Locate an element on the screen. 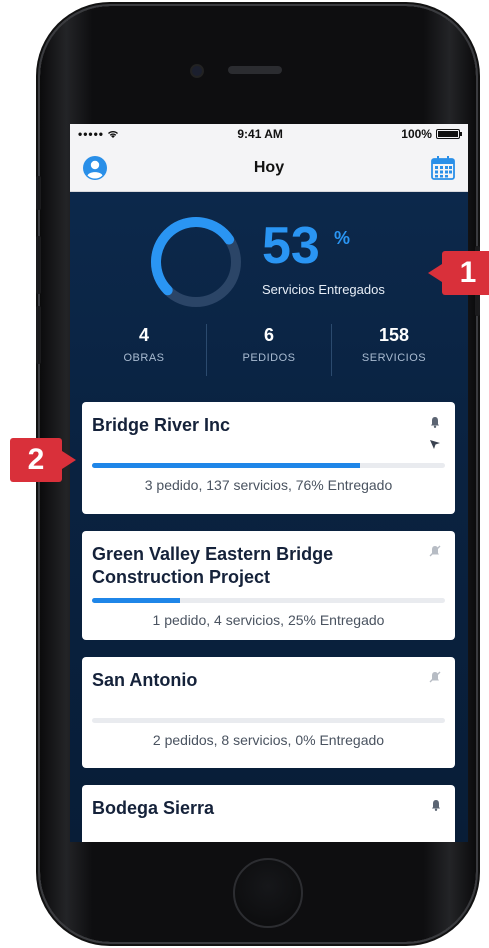 The width and height of the screenshot is (489, 948). calendar-icon is located at coordinates (443, 168).